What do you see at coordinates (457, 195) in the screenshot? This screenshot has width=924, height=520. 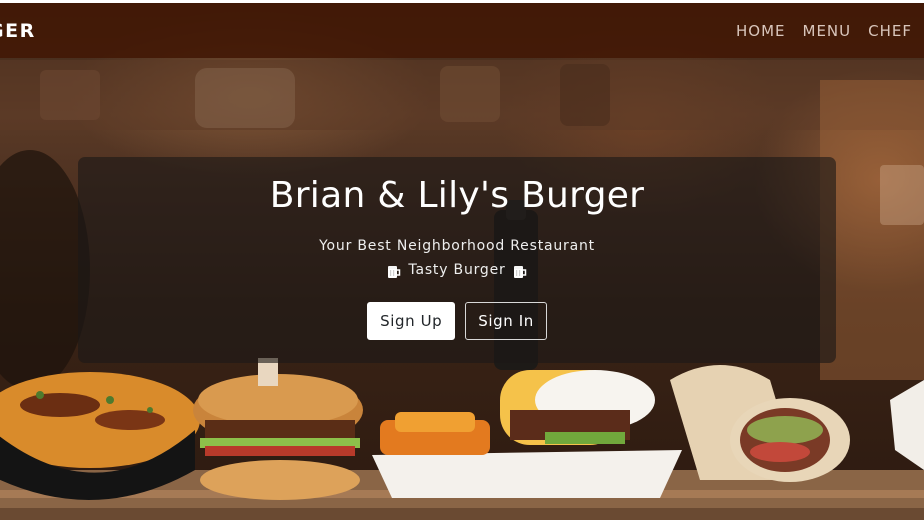 I see `hero-title: Brian & Lily's Burger` at bounding box center [457, 195].